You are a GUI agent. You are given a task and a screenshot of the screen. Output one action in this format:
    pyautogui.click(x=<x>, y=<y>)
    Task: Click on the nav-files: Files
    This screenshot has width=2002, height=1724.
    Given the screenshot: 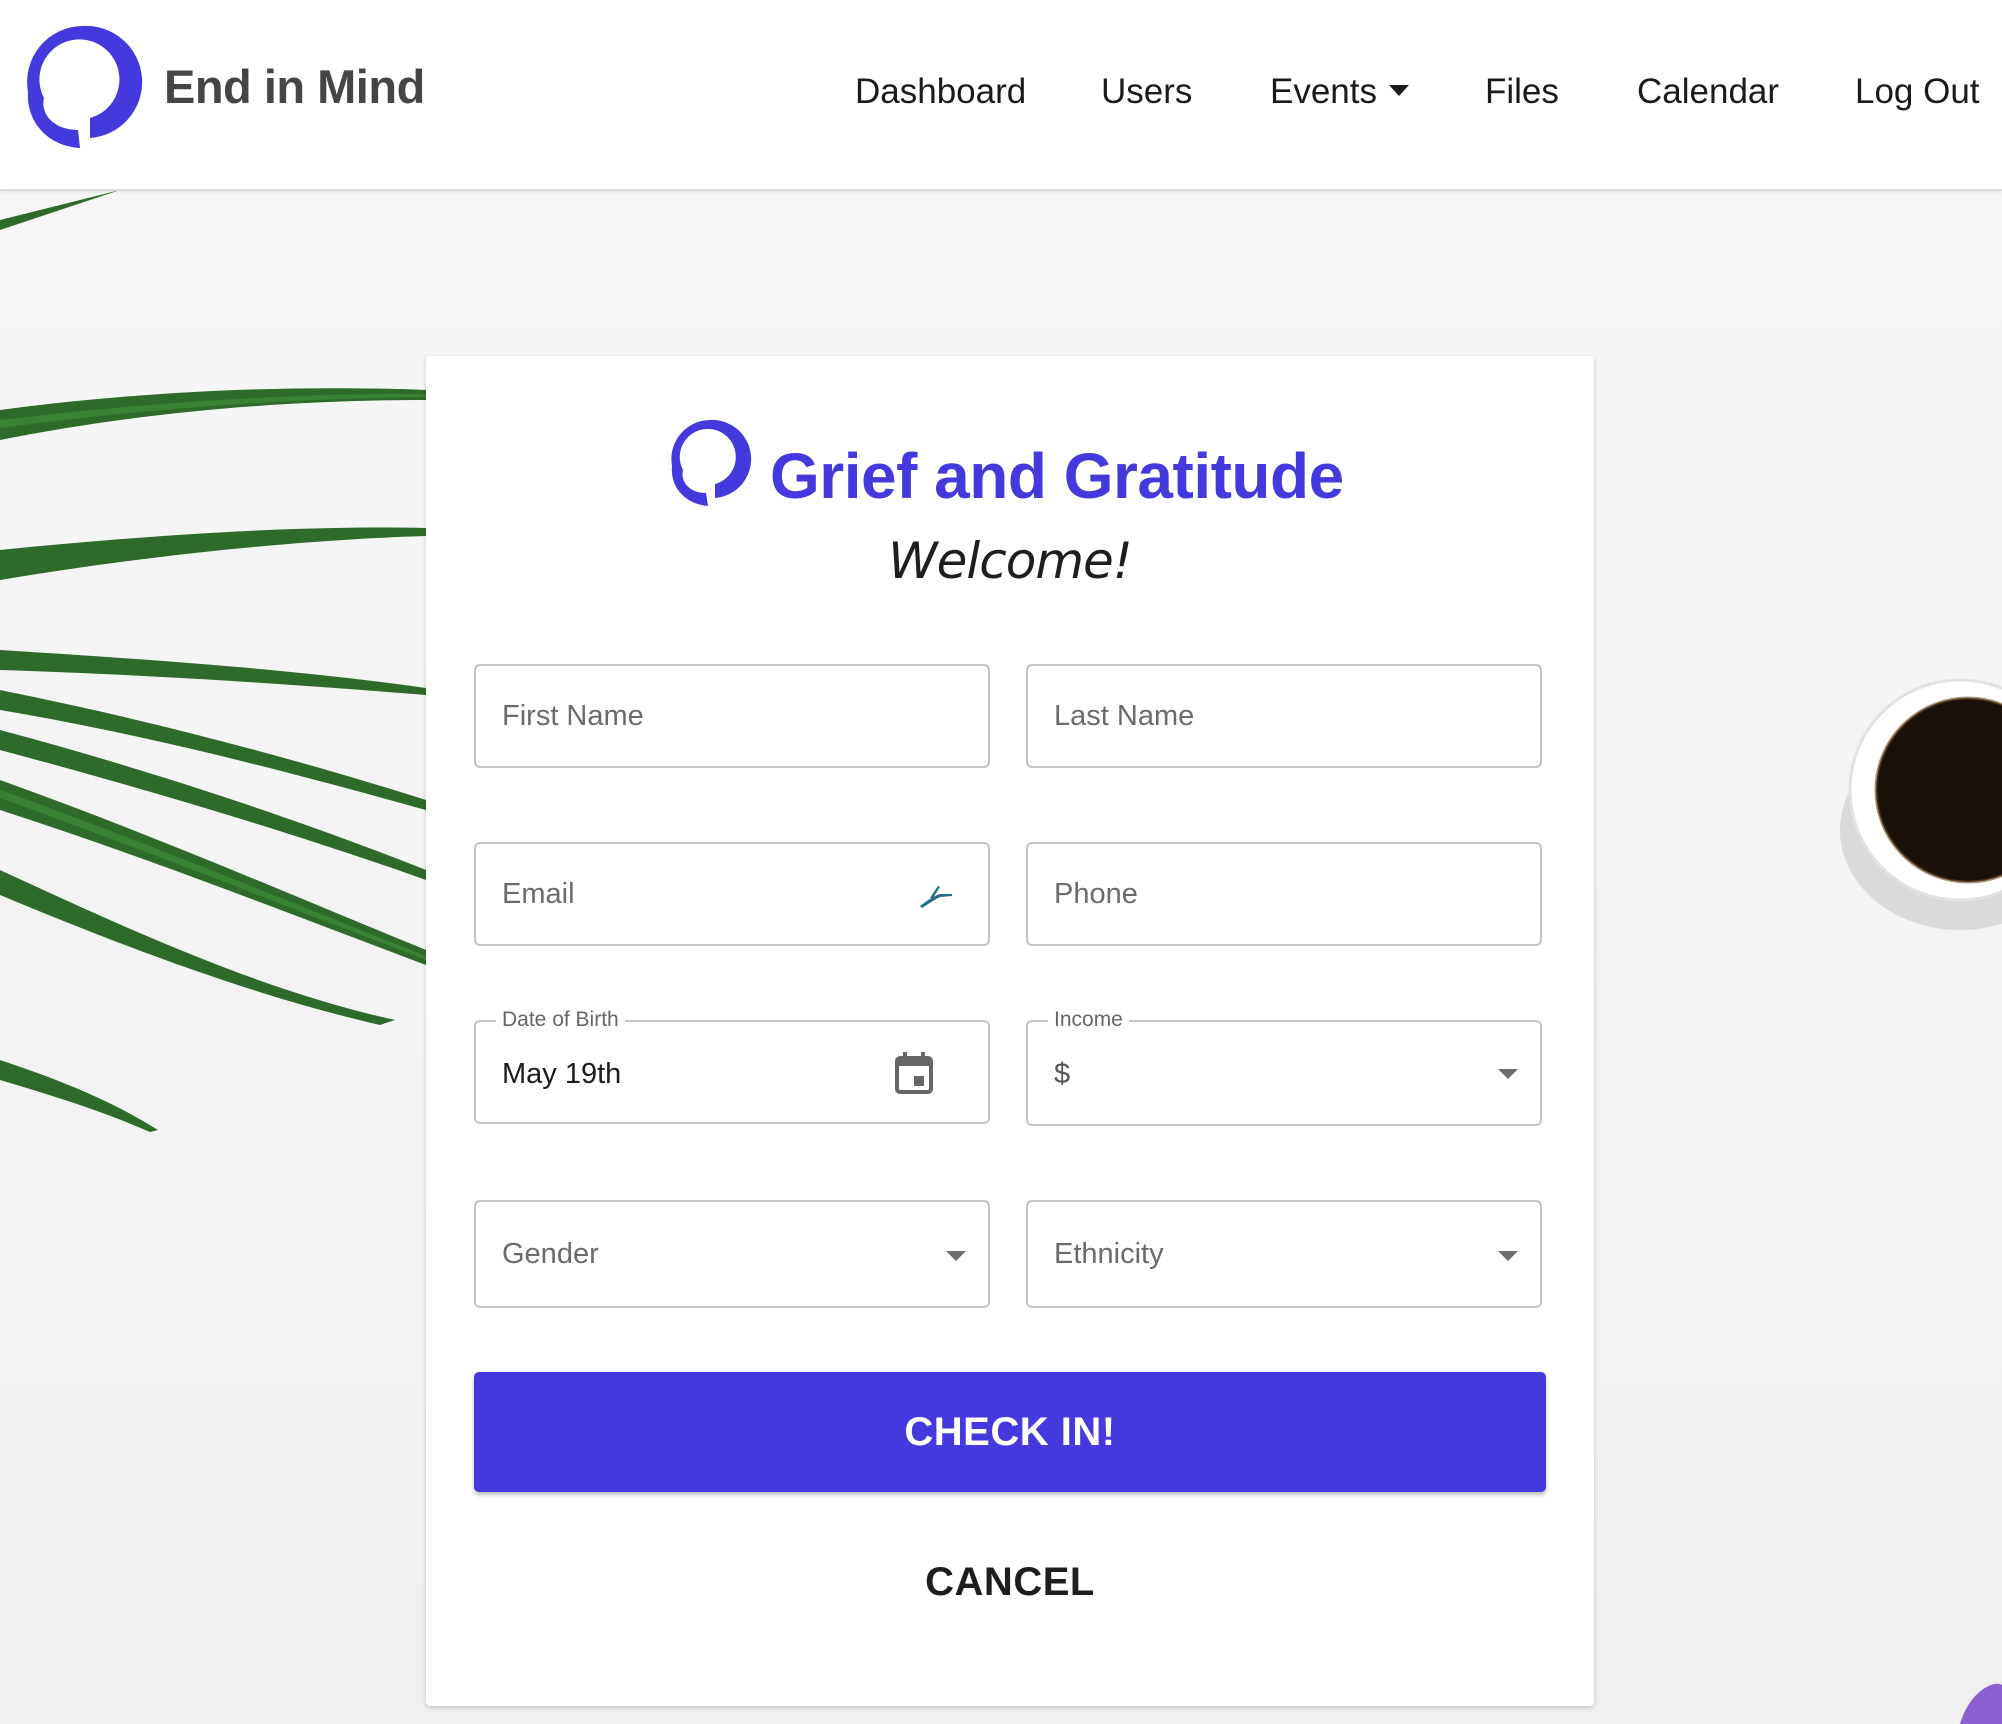 What is the action you would take?
    pyautogui.click(x=1522, y=92)
    